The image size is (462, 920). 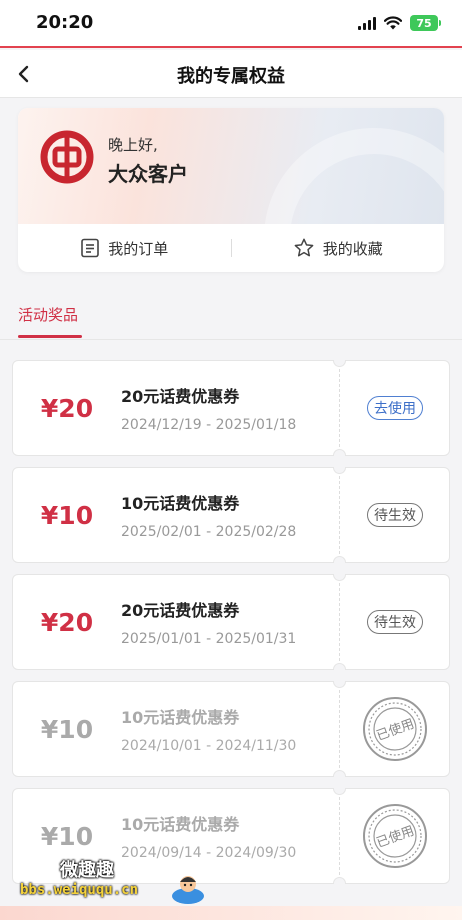 I want to click on decorative-ring, so click(x=354, y=176).